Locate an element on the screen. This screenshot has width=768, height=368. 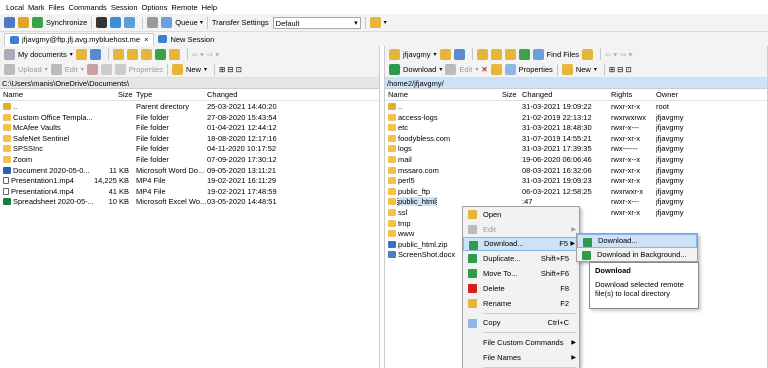
ctx-item-file-custom-commands: File Custom Commands ▶ is located at coordinates (521, 342).